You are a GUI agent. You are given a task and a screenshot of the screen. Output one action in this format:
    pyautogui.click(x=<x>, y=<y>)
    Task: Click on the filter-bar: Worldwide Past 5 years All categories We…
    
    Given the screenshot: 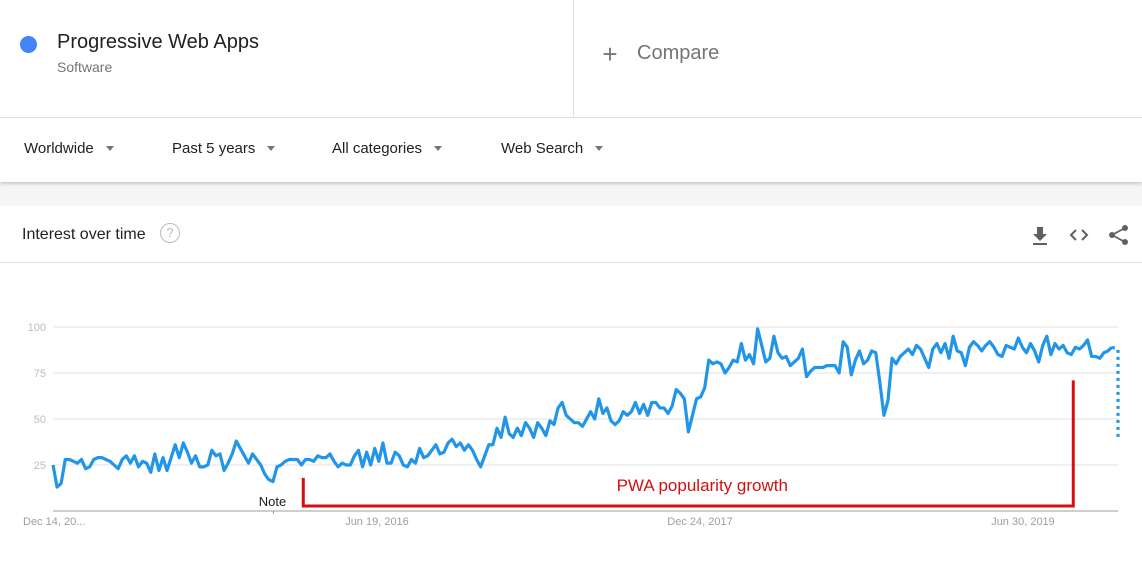 What is the action you would take?
    pyautogui.click(x=571, y=150)
    